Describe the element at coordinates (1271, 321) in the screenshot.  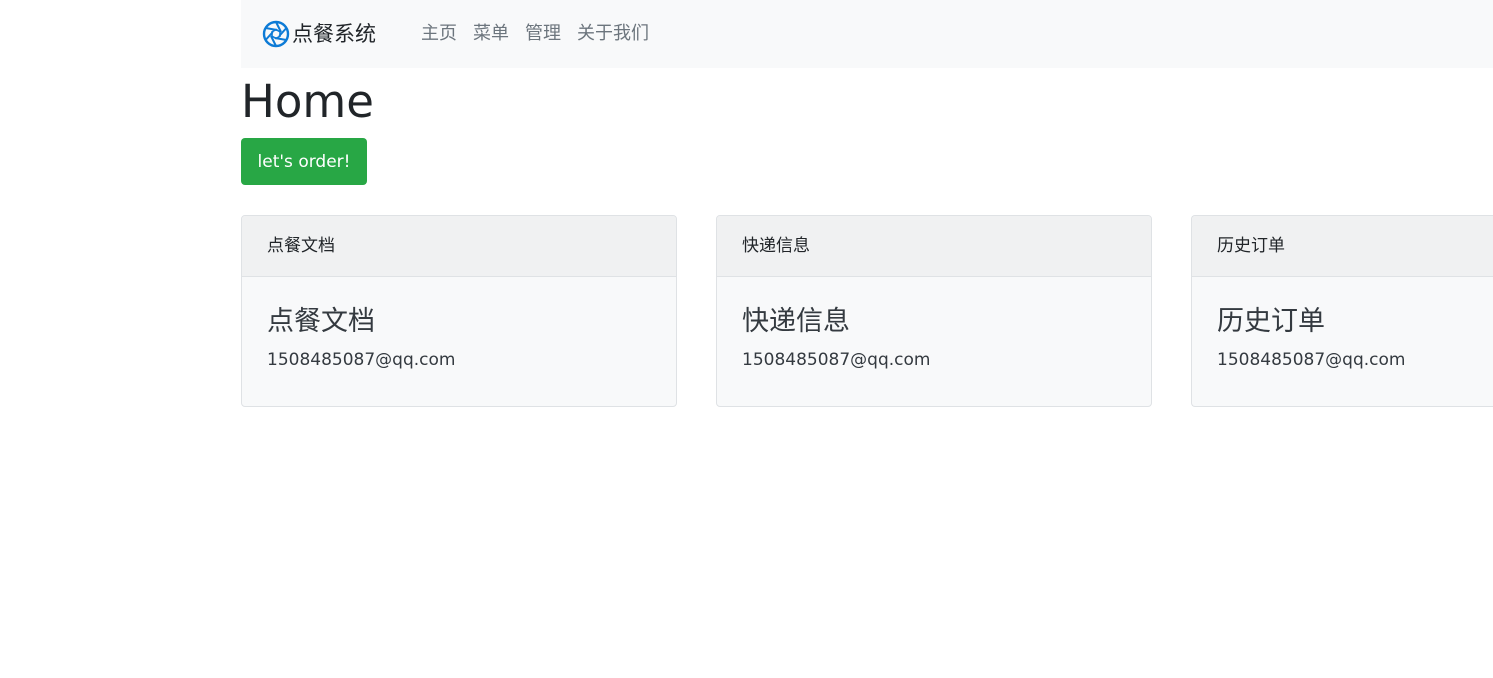
I see `card-title: 历史订单` at that location.